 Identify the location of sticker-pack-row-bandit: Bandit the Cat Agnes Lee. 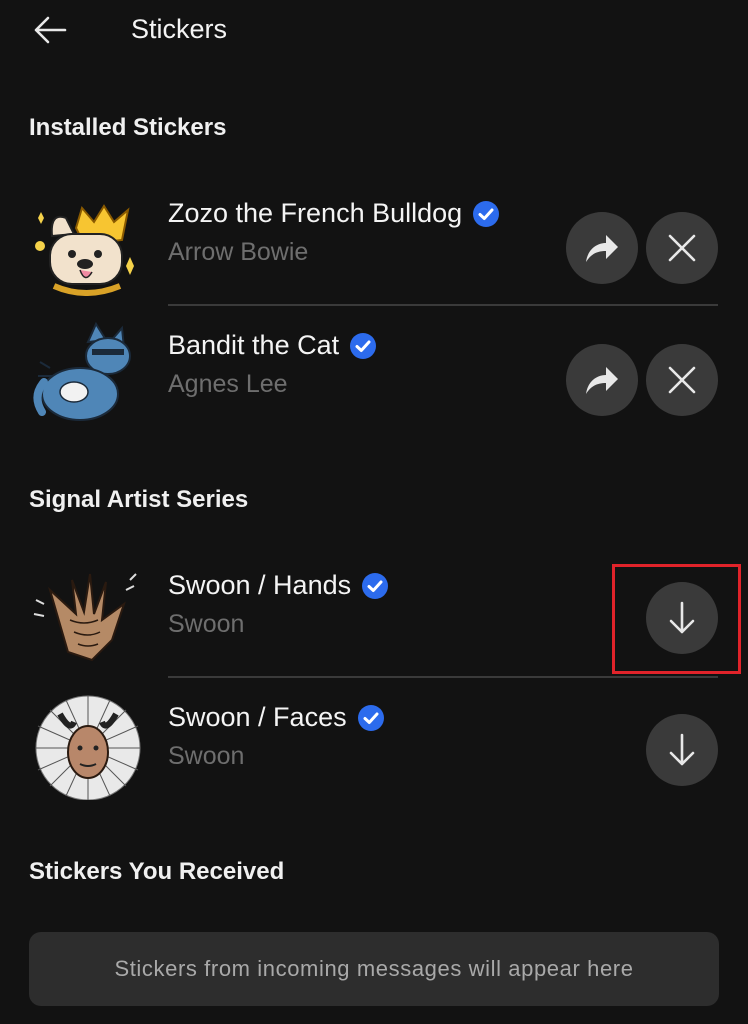
(374, 373).